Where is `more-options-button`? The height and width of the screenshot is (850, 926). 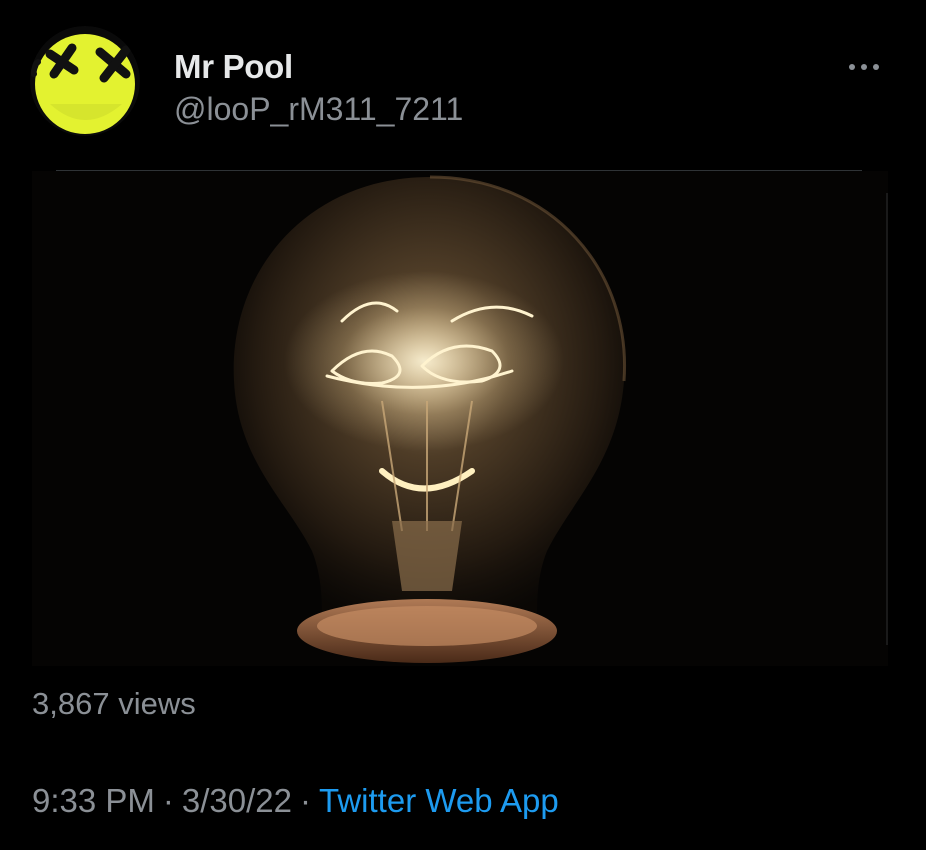
more-options-button is located at coordinates (864, 67).